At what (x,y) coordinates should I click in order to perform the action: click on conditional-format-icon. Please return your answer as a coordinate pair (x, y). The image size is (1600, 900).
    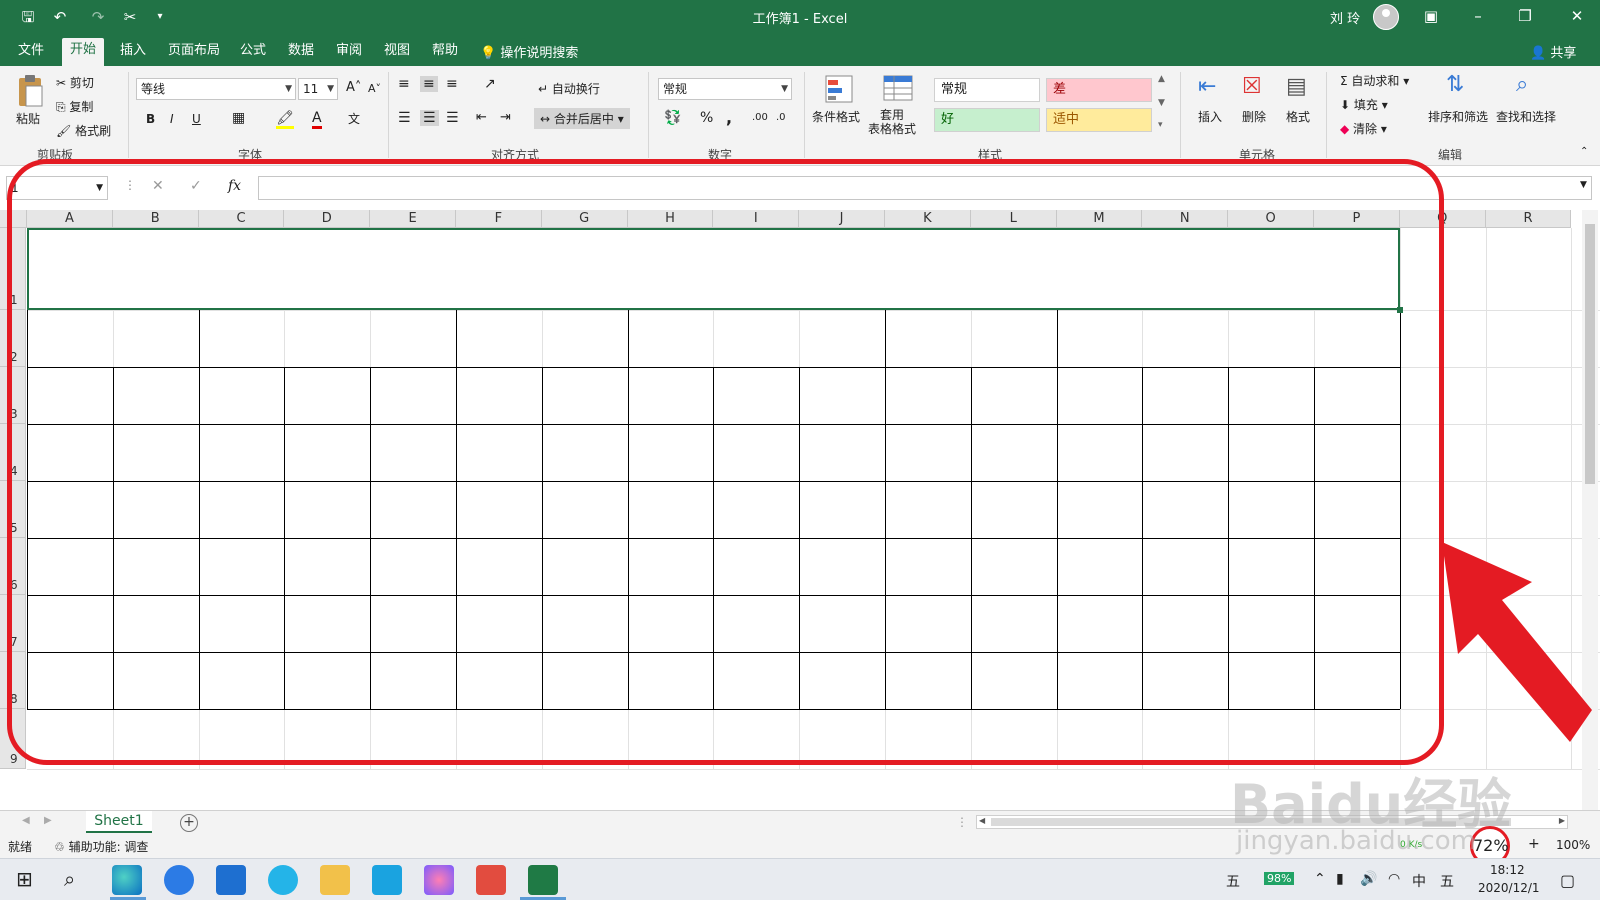
    Looking at the image, I should click on (840, 90).